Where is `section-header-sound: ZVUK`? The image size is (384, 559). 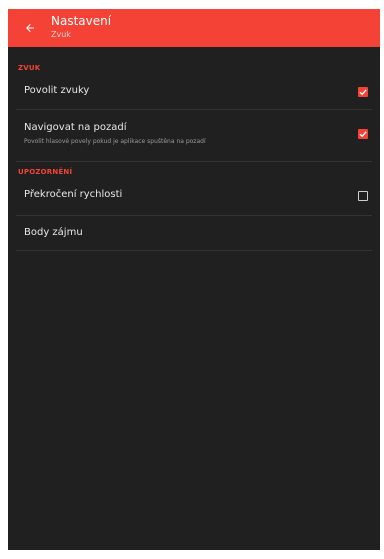 section-header-sound: ZVUK is located at coordinates (29, 68).